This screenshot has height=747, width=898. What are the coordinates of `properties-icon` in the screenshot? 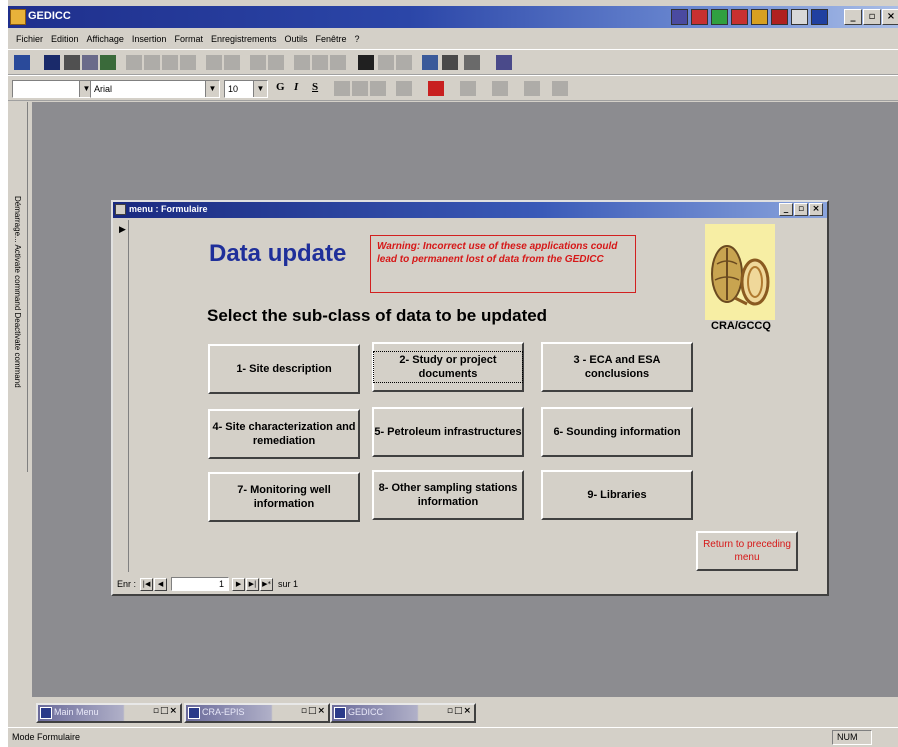 It's located at (430, 62).